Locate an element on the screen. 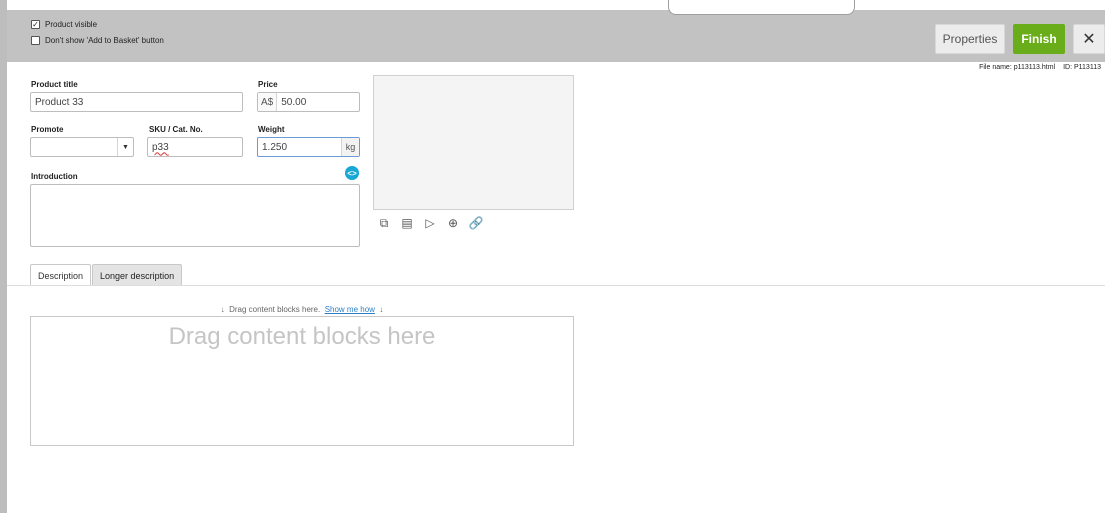 This screenshot has height=513, width=1105. product-title-value: Product 33 is located at coordinates (59, 102).